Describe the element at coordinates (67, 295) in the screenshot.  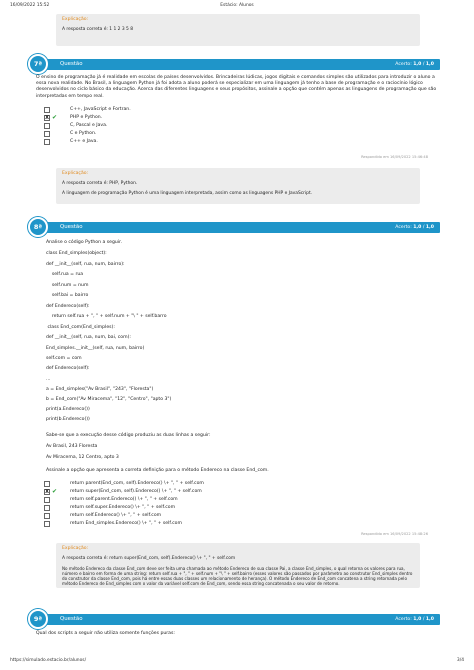
I see `code-line: self.bai = bairro` at that location.